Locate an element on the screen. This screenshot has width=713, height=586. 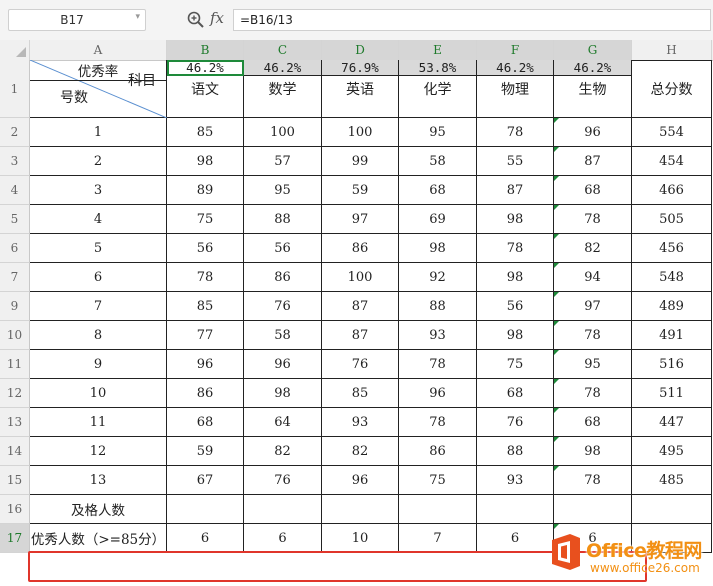
row-header-16: 16 is located at coordinates (15, 509).